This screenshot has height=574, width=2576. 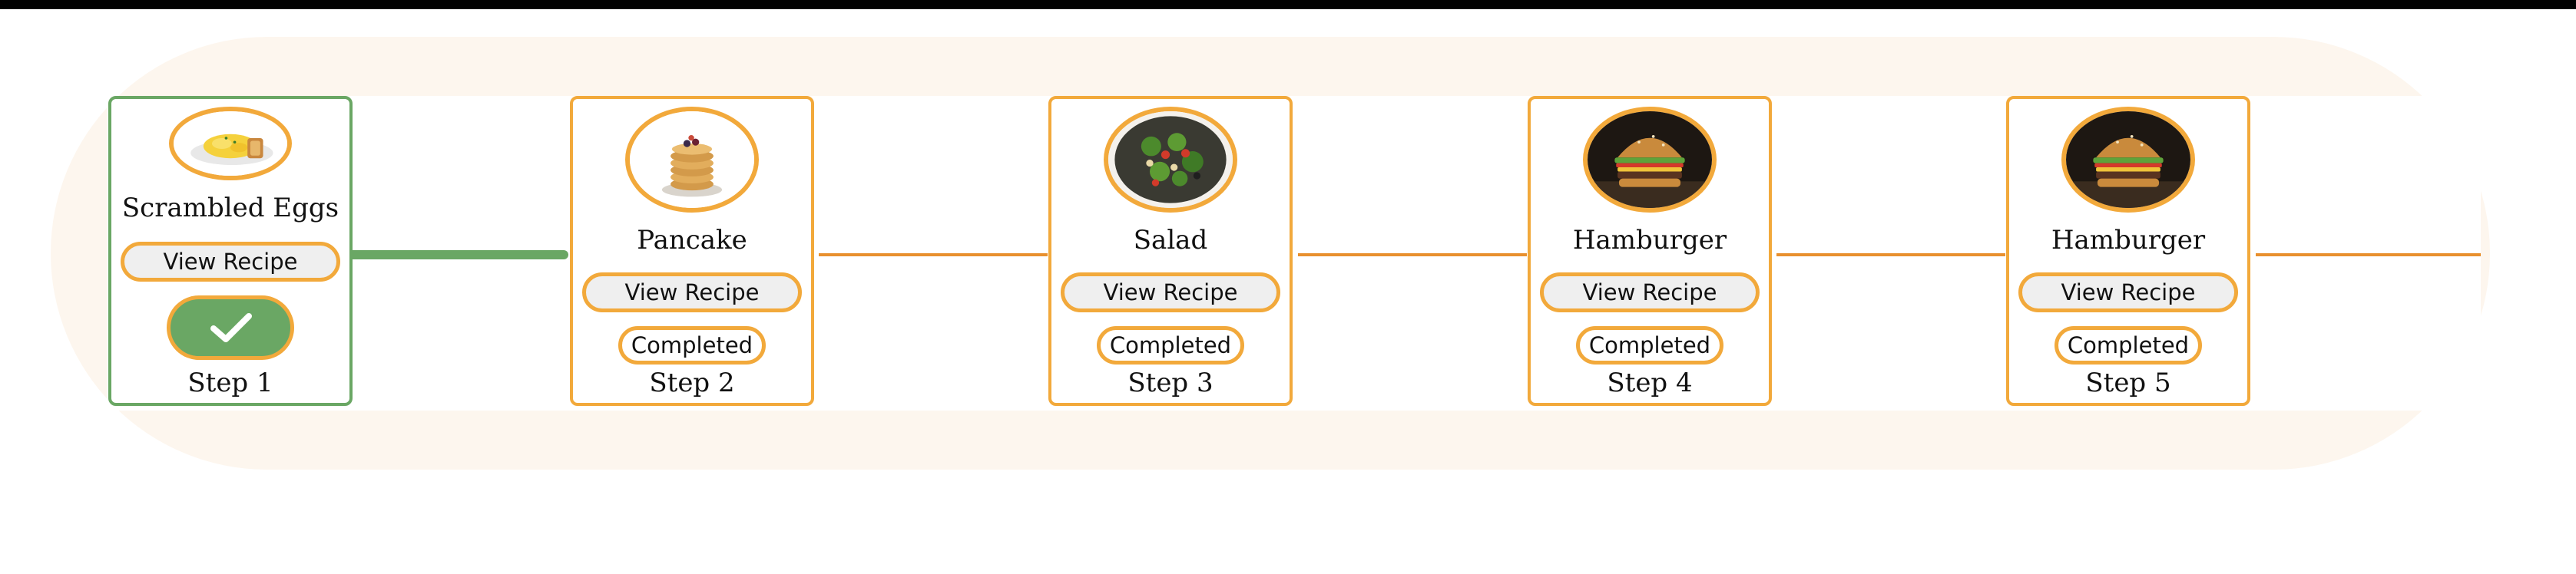 I want to click on salad-image, so click(x=1170, y=160).